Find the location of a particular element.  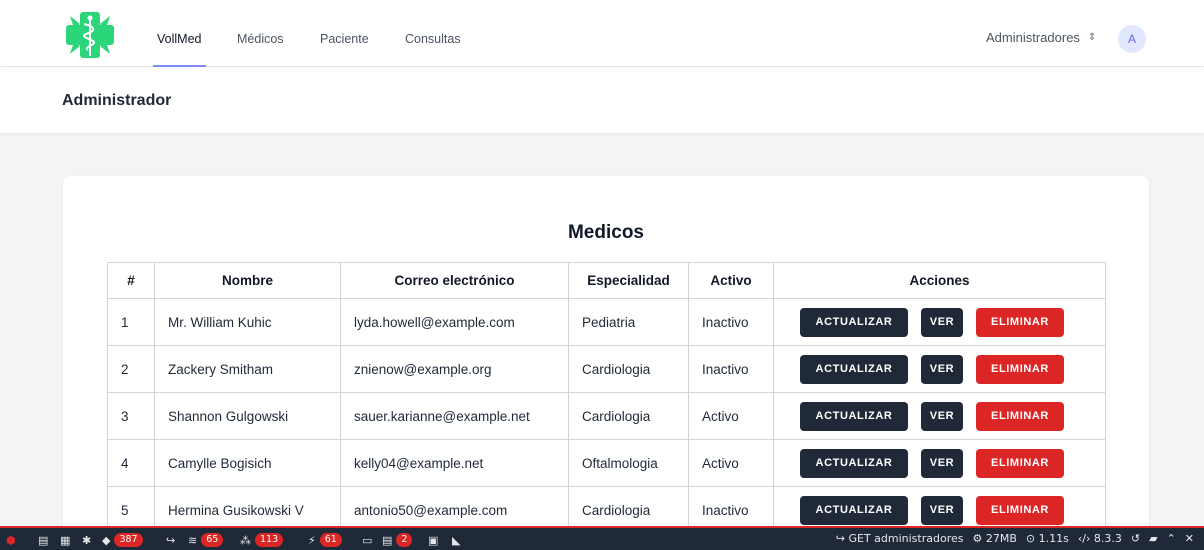

cell-active: Activo is located at coordinates (731, 463).